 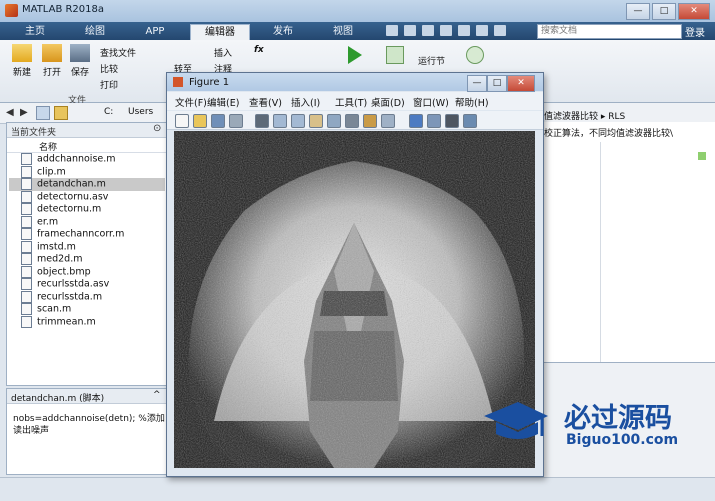 What do you see at coordinates (81, 234) in the screenshot?
I see `file-name: framechanncorr.m` at bounding box center [81, 234].